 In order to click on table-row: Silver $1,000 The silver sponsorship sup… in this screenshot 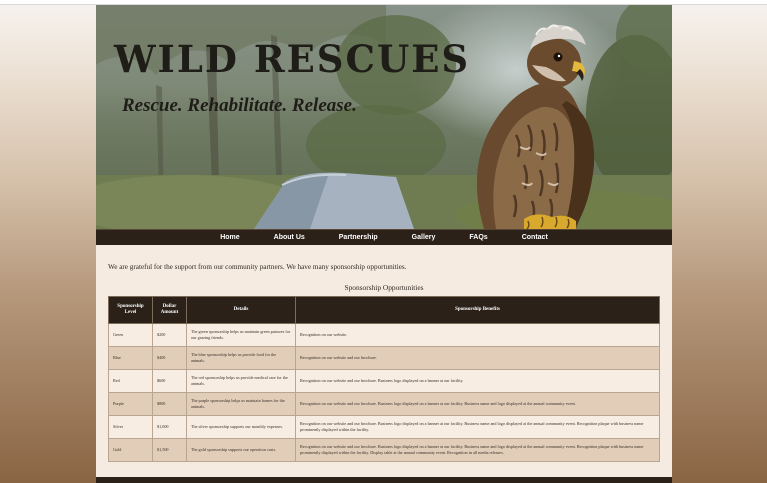, I will do `click(384, 427)`.